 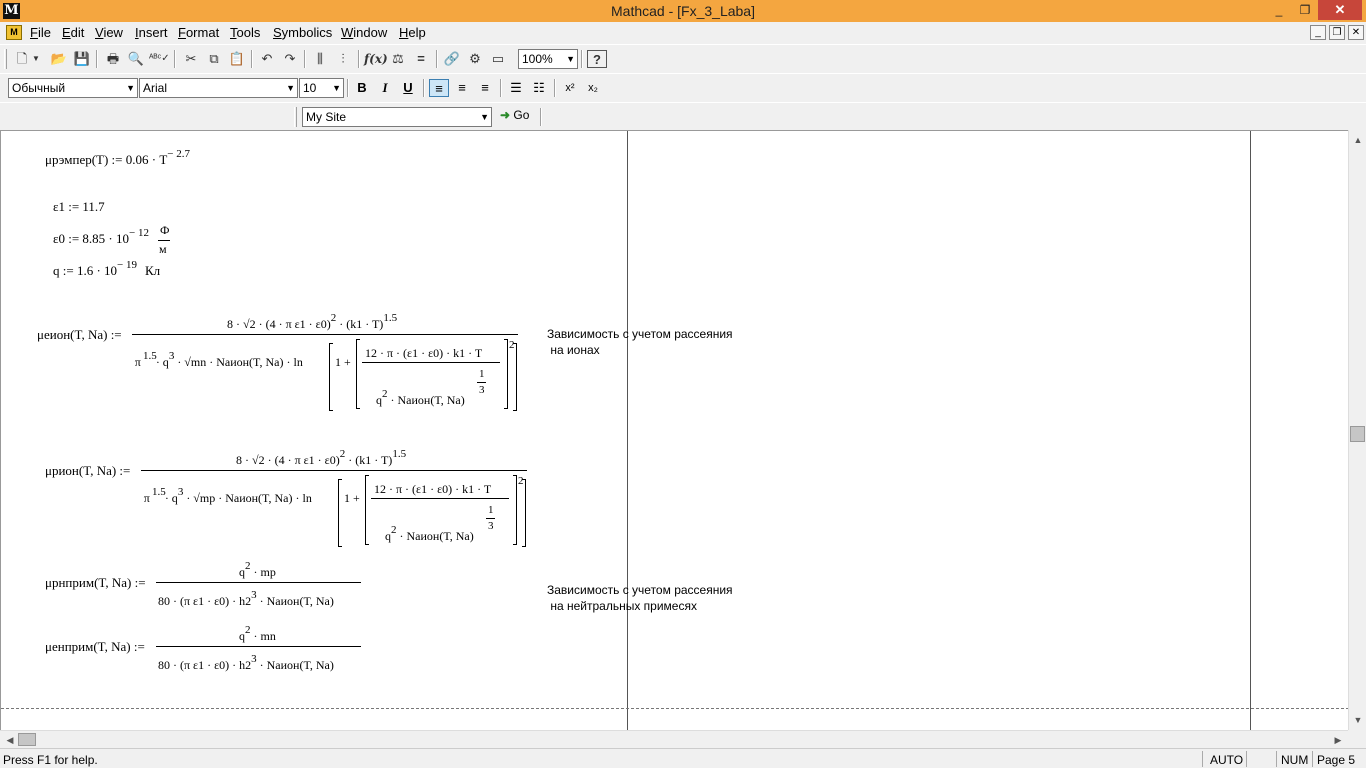 I want to click on insert-unit-icon: ⚖, so click(x=398, y=59).